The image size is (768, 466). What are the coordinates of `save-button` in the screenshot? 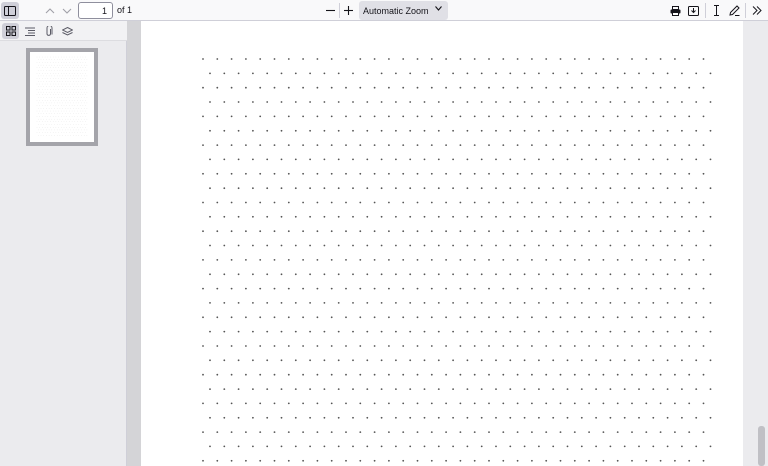 It's located at (693, 10).